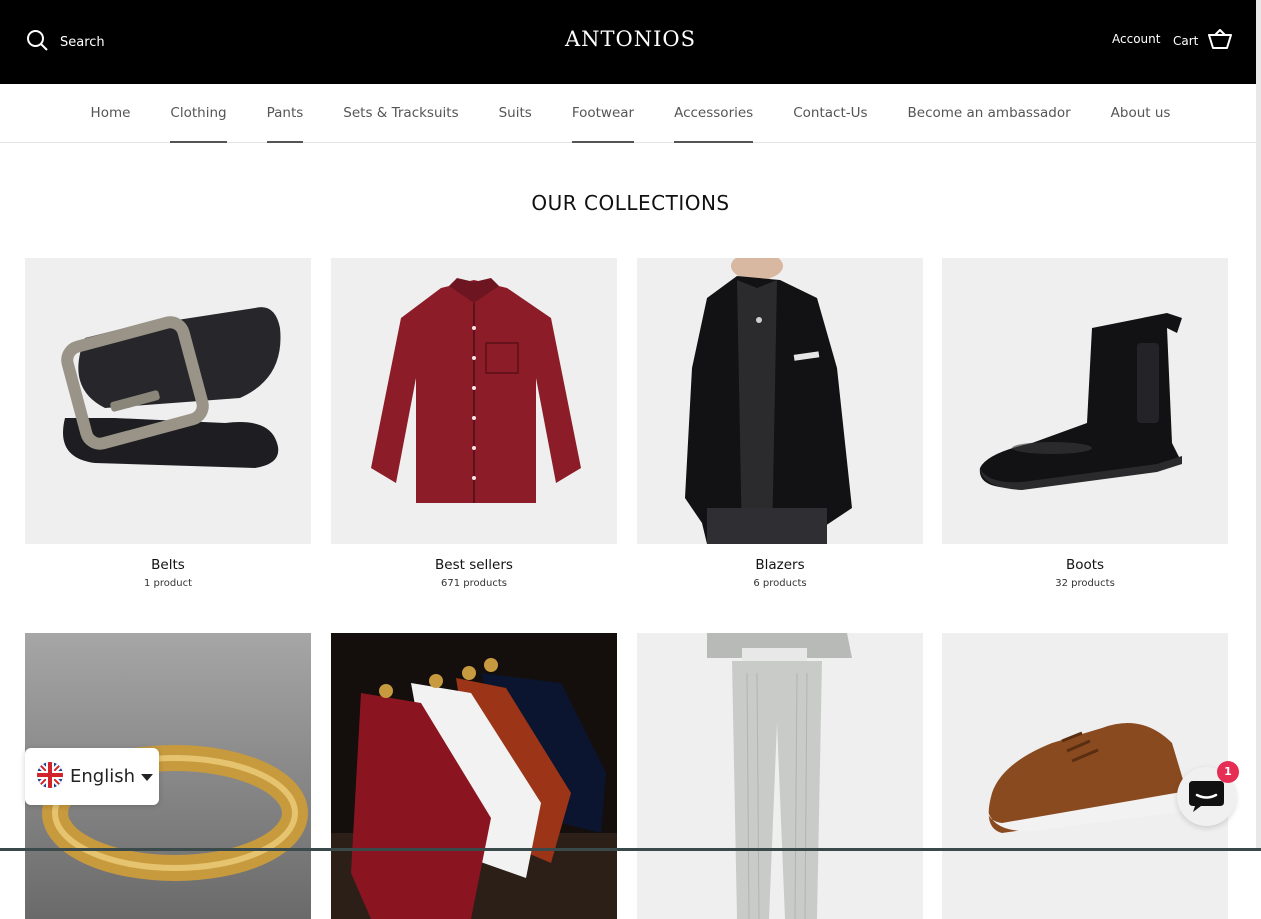 Image resolution: width=1261 pixels, height=919 pixels. Describe the element at coordinates (147, 776) in the screenshot. I see `caret-down-icon` at that location.